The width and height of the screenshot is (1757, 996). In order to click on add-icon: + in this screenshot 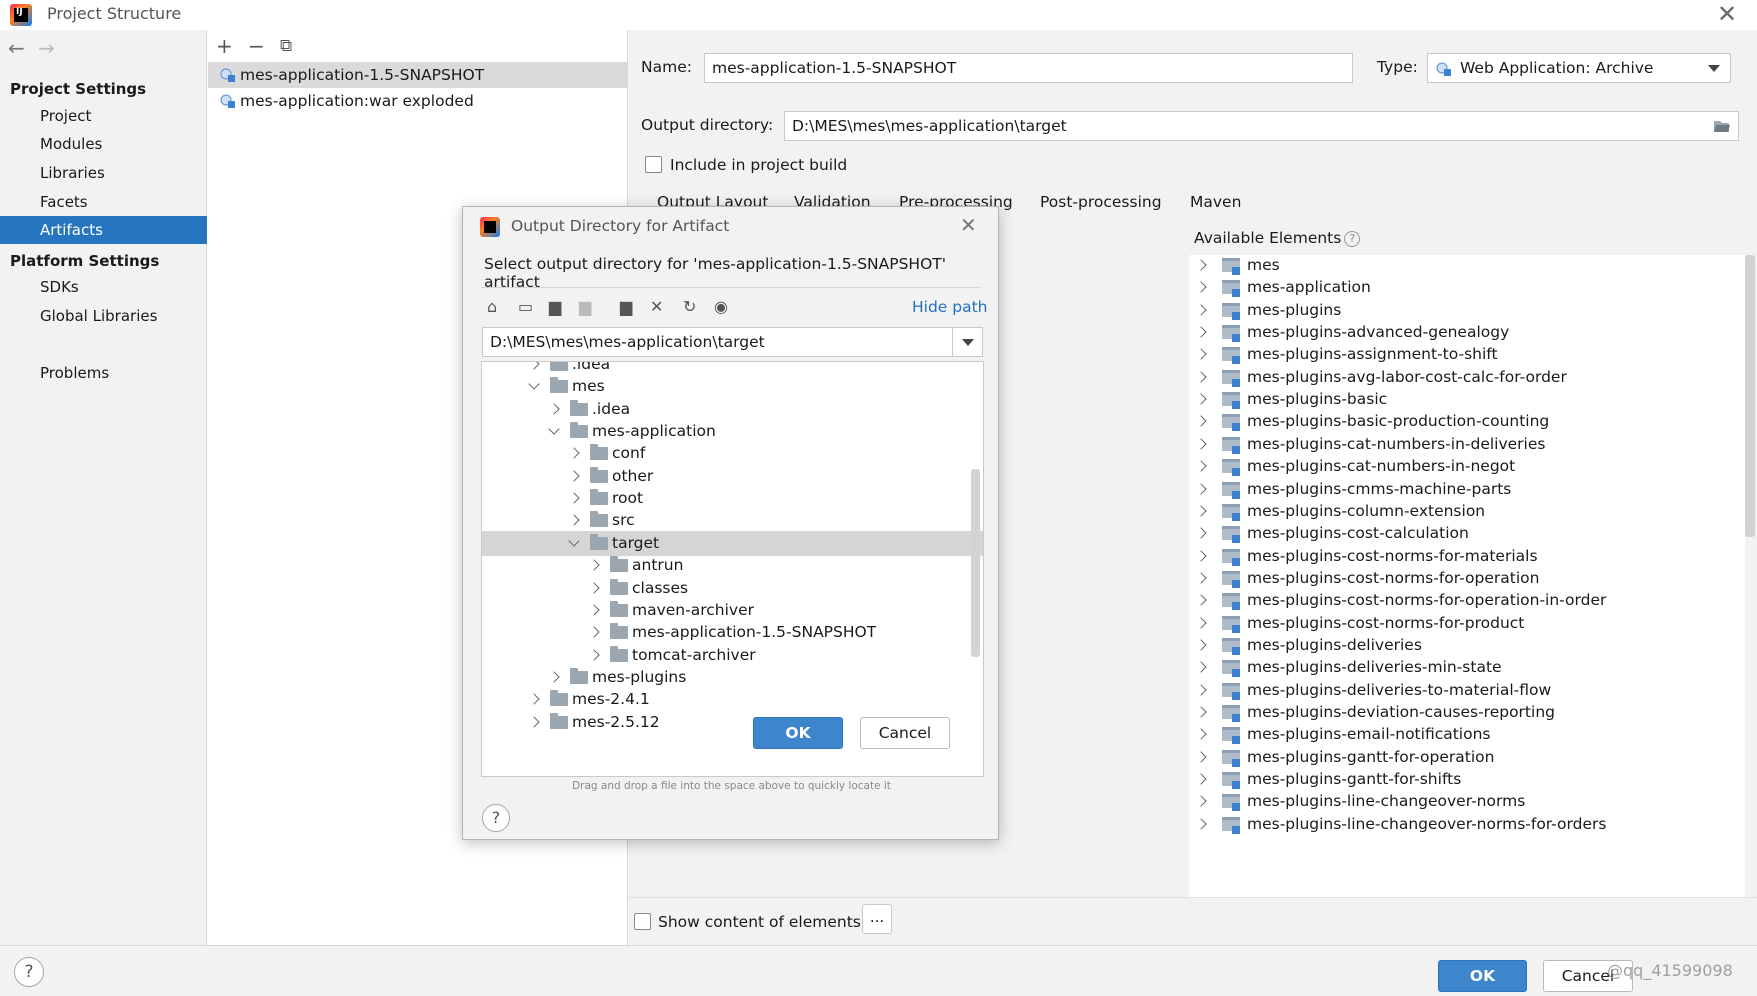, I will do `click(224, 46)`.